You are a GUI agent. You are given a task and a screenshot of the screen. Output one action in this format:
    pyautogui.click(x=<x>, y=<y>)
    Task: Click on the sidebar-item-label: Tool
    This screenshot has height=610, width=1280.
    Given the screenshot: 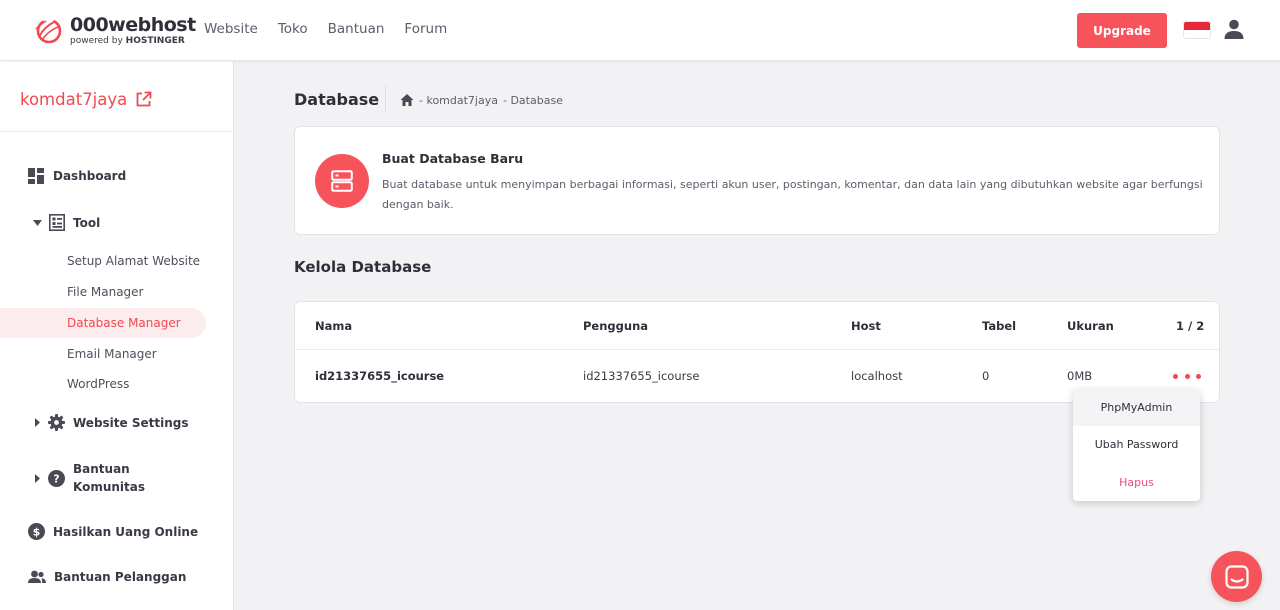 What is the action you would take?
    pyautogui.click(x=87, y=222)
    